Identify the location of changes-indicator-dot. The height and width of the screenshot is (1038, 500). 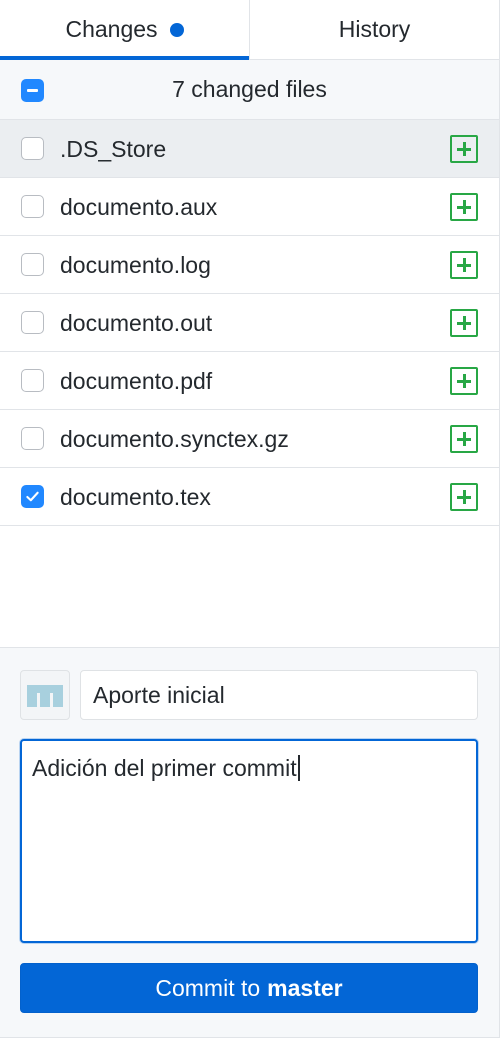
(176, 29).